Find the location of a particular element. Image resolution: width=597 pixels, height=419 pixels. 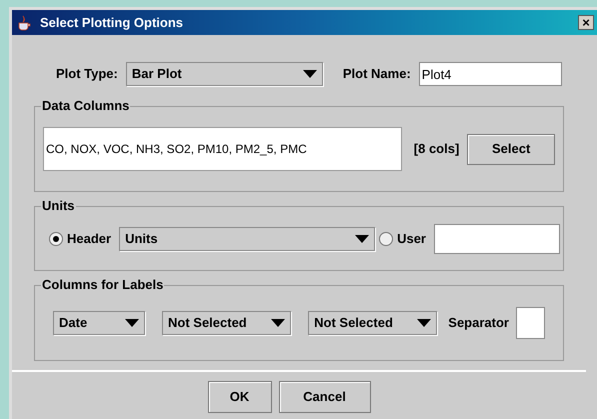

field-label: Plot Name: is located at coordinates (376, 74).